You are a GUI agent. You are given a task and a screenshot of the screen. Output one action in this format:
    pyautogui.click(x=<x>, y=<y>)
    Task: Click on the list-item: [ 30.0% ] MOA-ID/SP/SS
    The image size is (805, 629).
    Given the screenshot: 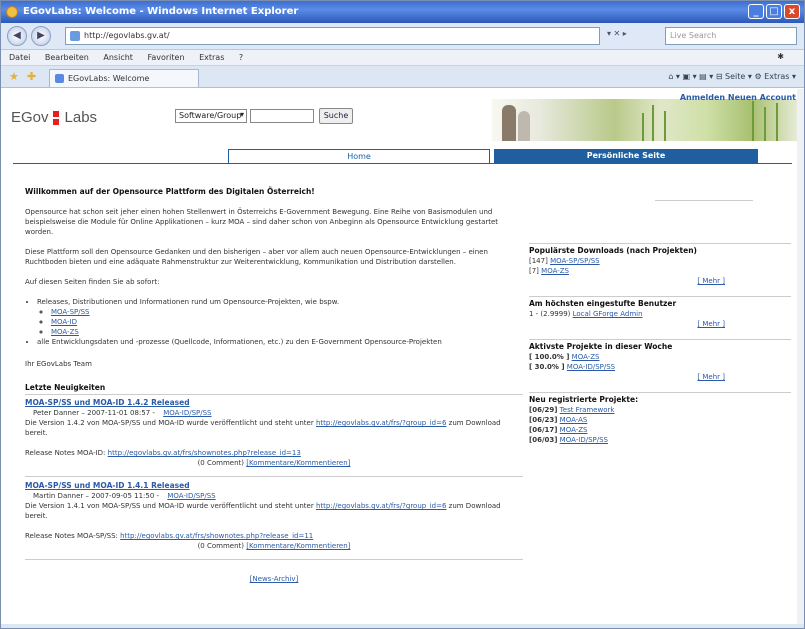 What is the action you would take?
    pyautogui.click(x=660, y=367)
    